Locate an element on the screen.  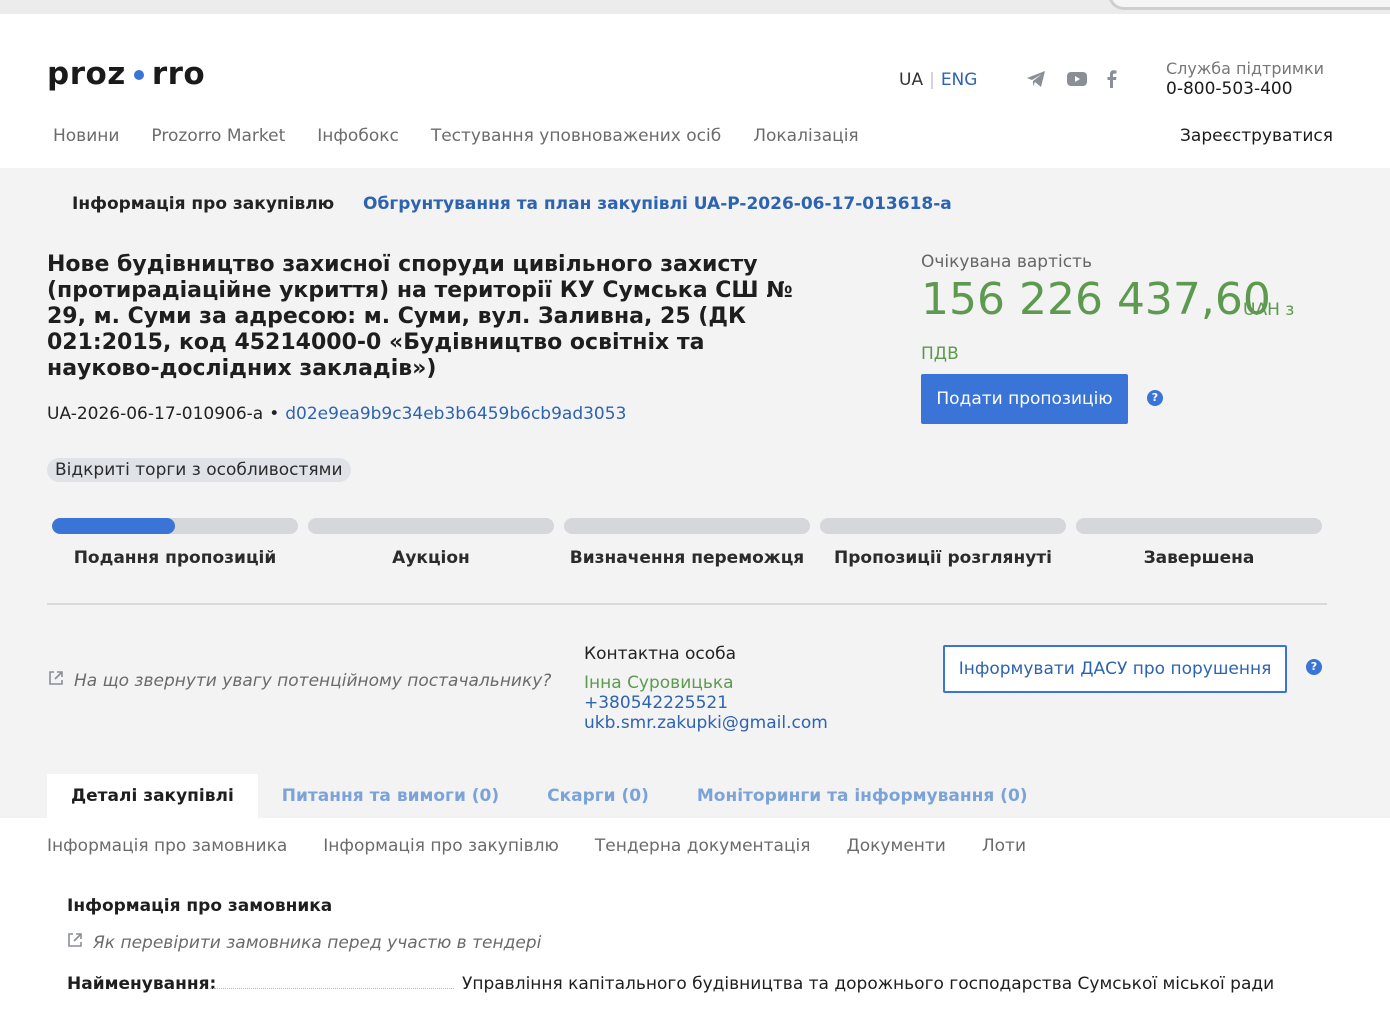
support-phone: 0-800-503-400 is located at coordinates (1245, 89).